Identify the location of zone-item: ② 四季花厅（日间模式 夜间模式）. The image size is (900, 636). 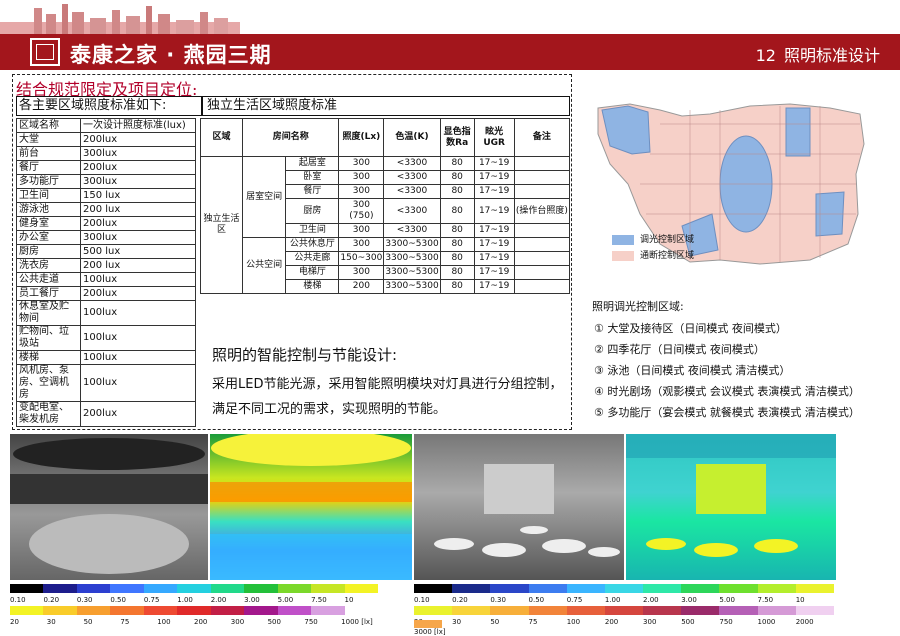
(679, 349).